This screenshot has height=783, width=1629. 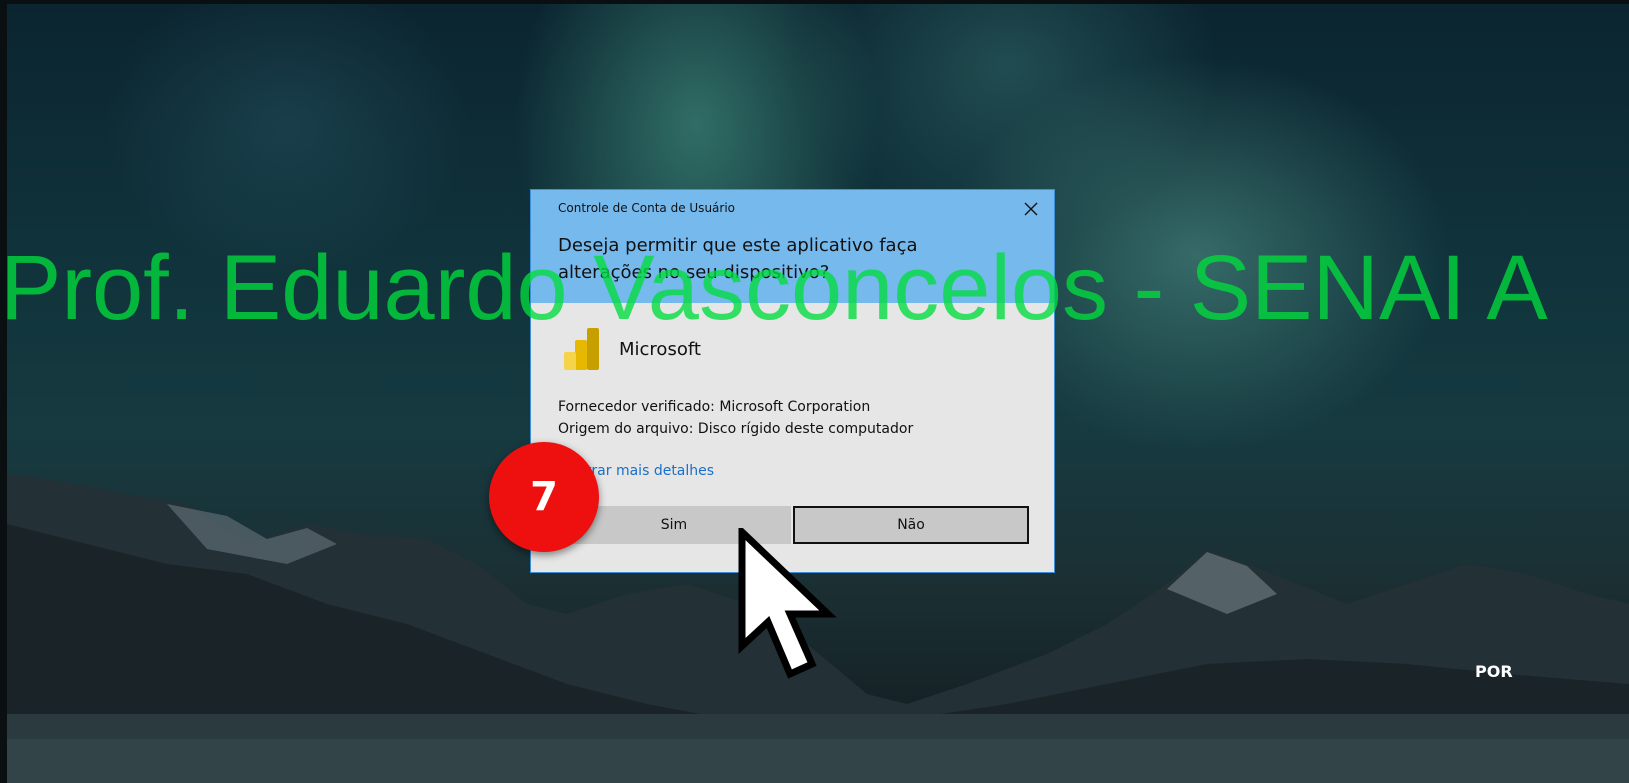 I want to click on language-indicator: POR, so click(x=1494, y=671).